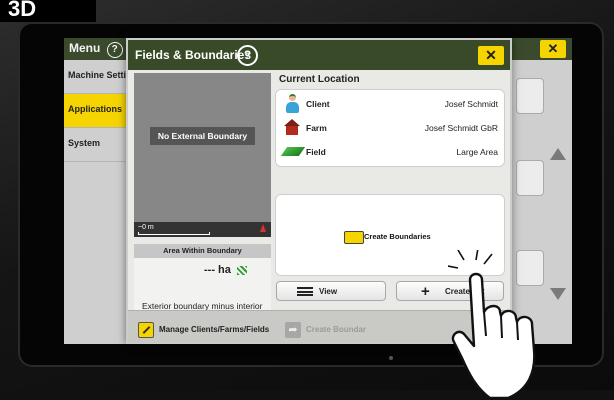 The image size is (614, 400). Describe the element at coordinates (319, 79) in the screenshot. I see `current-location-title: Current Location` at that location.